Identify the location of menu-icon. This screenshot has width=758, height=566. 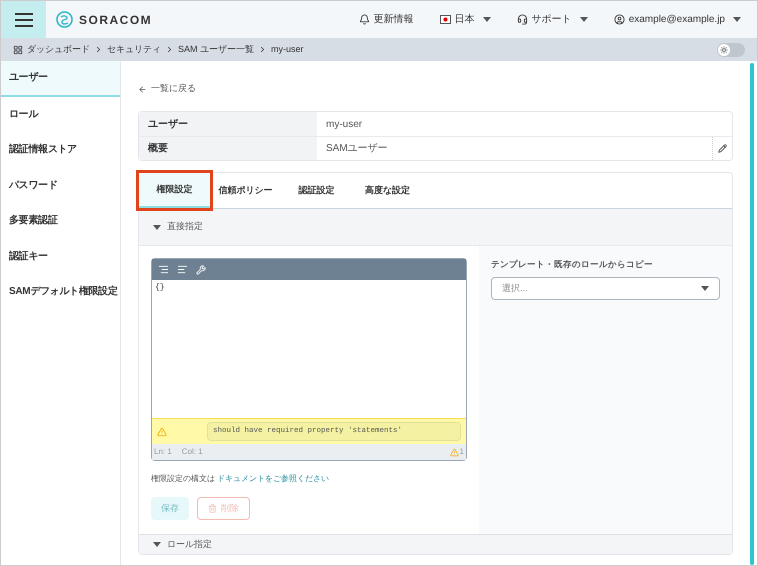
(23, 19).